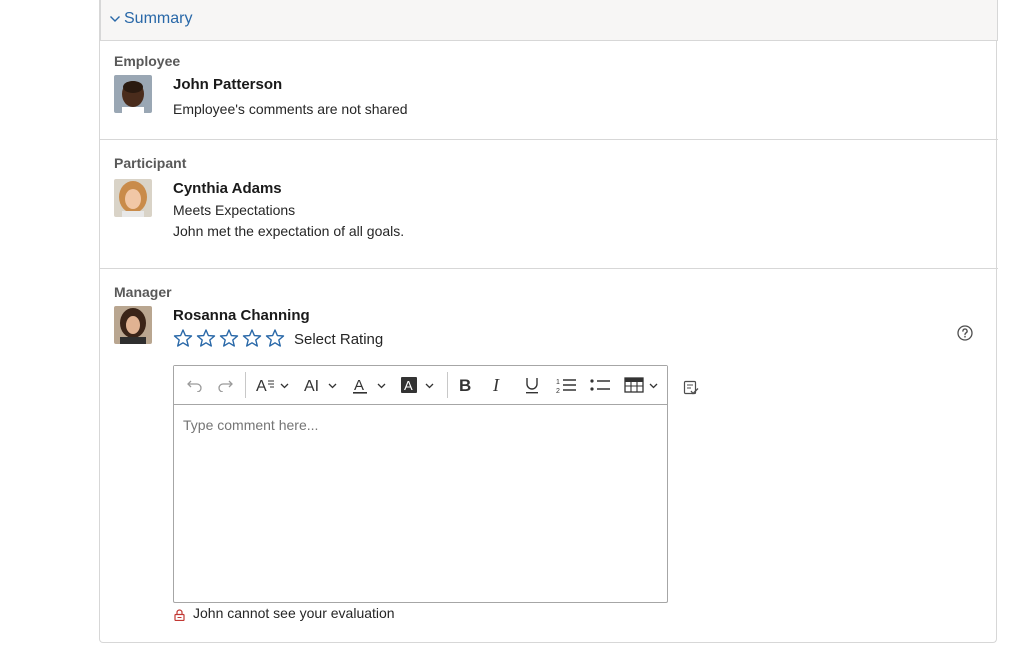 The image size is (1024, 651). I want to click on participant-rating: Meets Expectations, so click(234, 210).